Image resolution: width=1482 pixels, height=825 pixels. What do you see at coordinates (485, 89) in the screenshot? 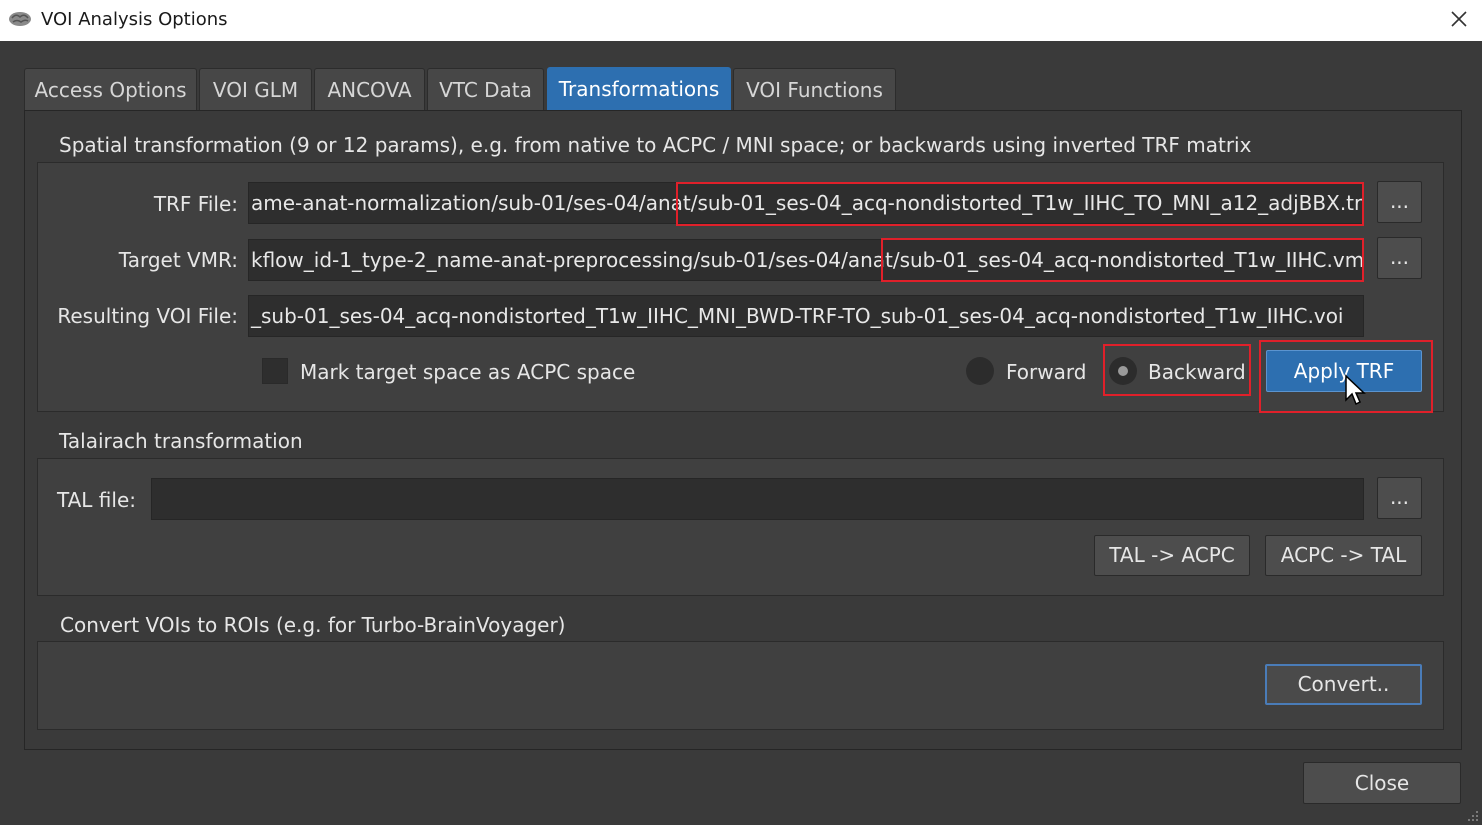
I see `tab-vtc-data: VTC Data` at bounding box center [485, 89].